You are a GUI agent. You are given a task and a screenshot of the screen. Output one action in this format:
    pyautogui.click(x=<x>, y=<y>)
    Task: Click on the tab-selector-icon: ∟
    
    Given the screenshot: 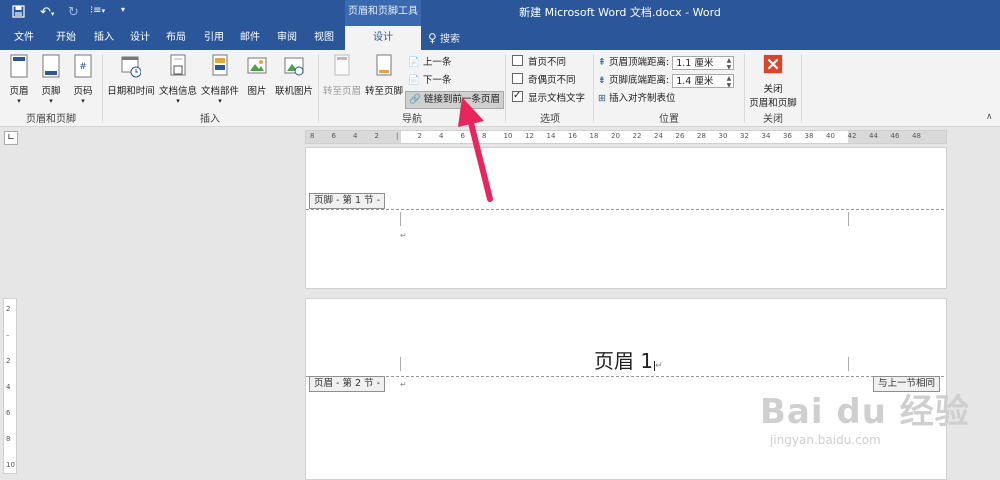 What is the action you would take?
    pyautogui.click(x=11, y=138)
    